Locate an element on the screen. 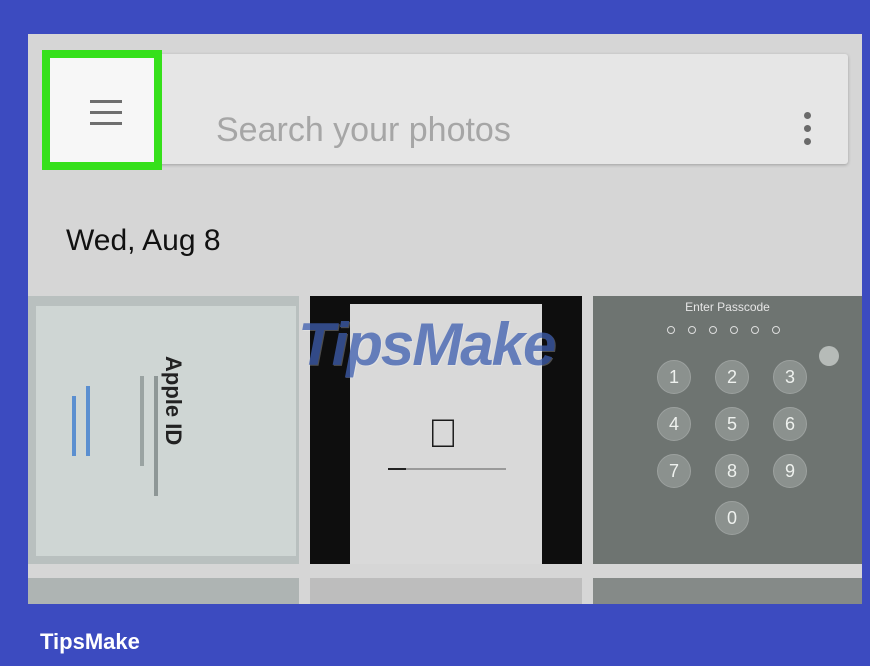 This screenshot has height=666, width=870. apple-id-screen: Apple ID is located at coordinates (166, 431).